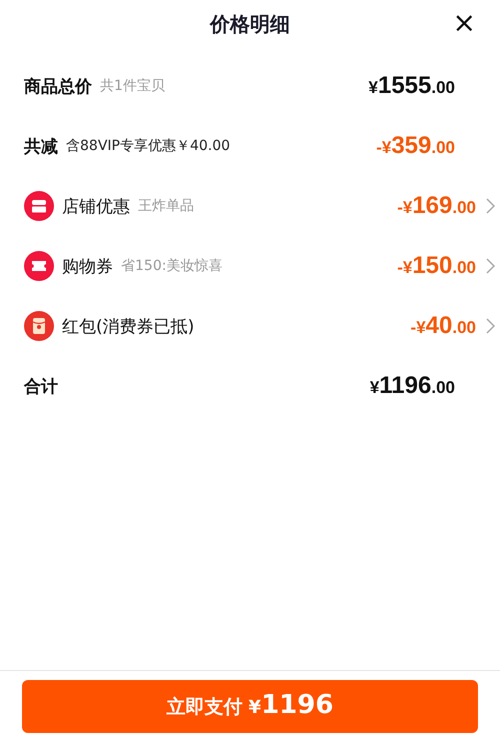  What do you see at coordinates (166, 206) in the screenshot?
I see `row-note: 王炸单品` at bounding box center [166, 206].